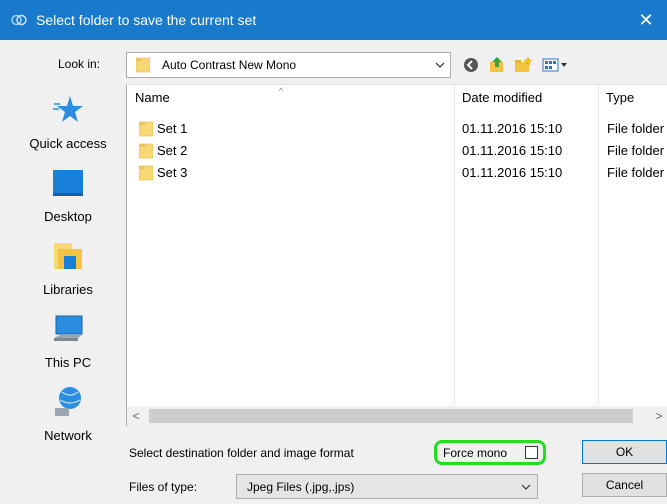 The image size is (667, 504). What do you see at coordinates (391, 416) in the screenshot?
I see `scroll-thumb` at bounding box center [391, 416].